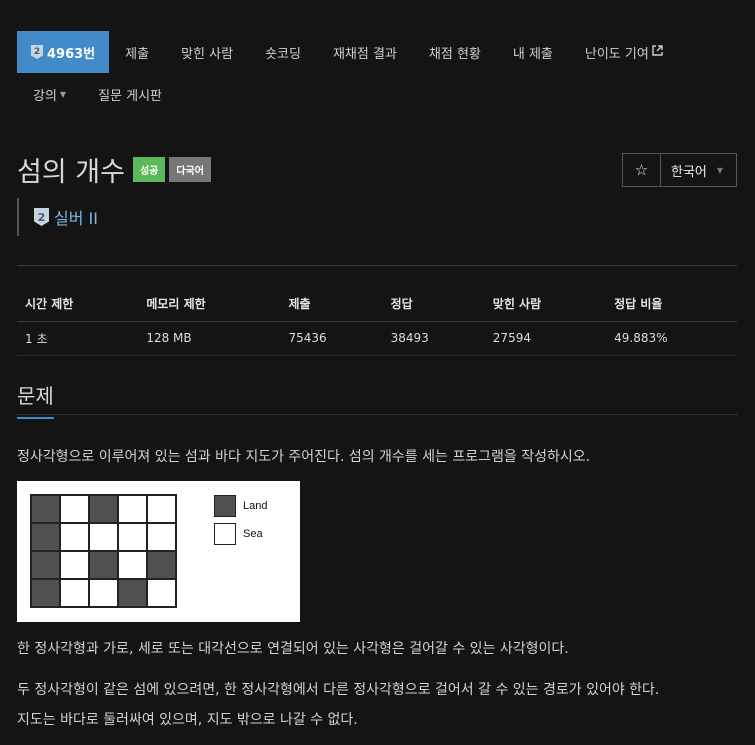 This screenshot has width=755, height=745. What do you see at coordinates (377, 414) in the screenshot?
I see `section-divider` at bounding box center [377, 414].